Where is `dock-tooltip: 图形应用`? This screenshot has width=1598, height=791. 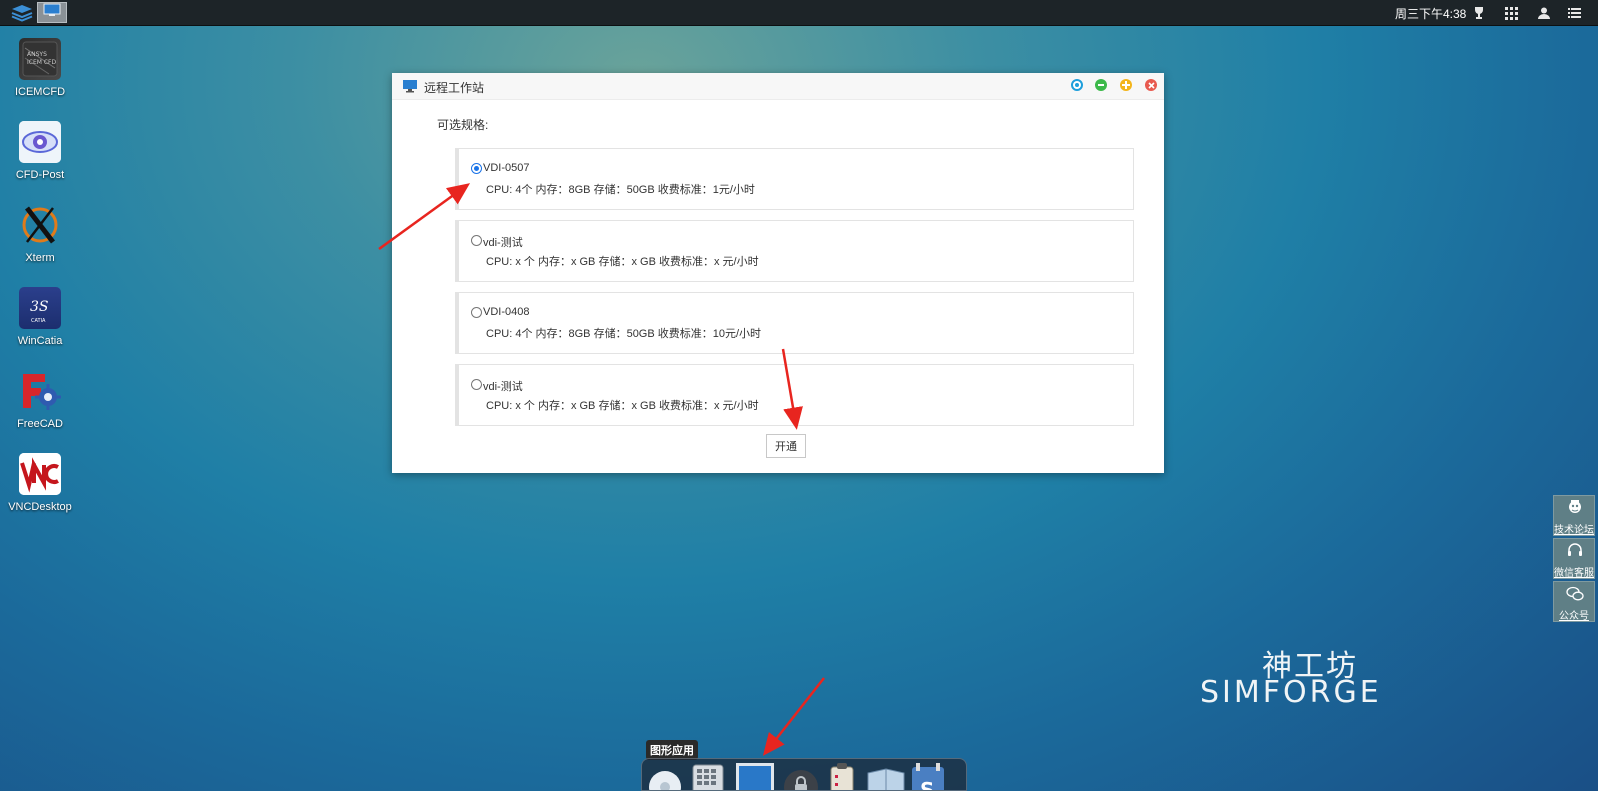 dock-tooltip: 图形应用 is located at coordinates (672, 750).